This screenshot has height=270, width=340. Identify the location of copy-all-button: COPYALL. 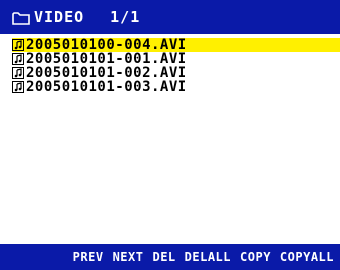
(307, 257).